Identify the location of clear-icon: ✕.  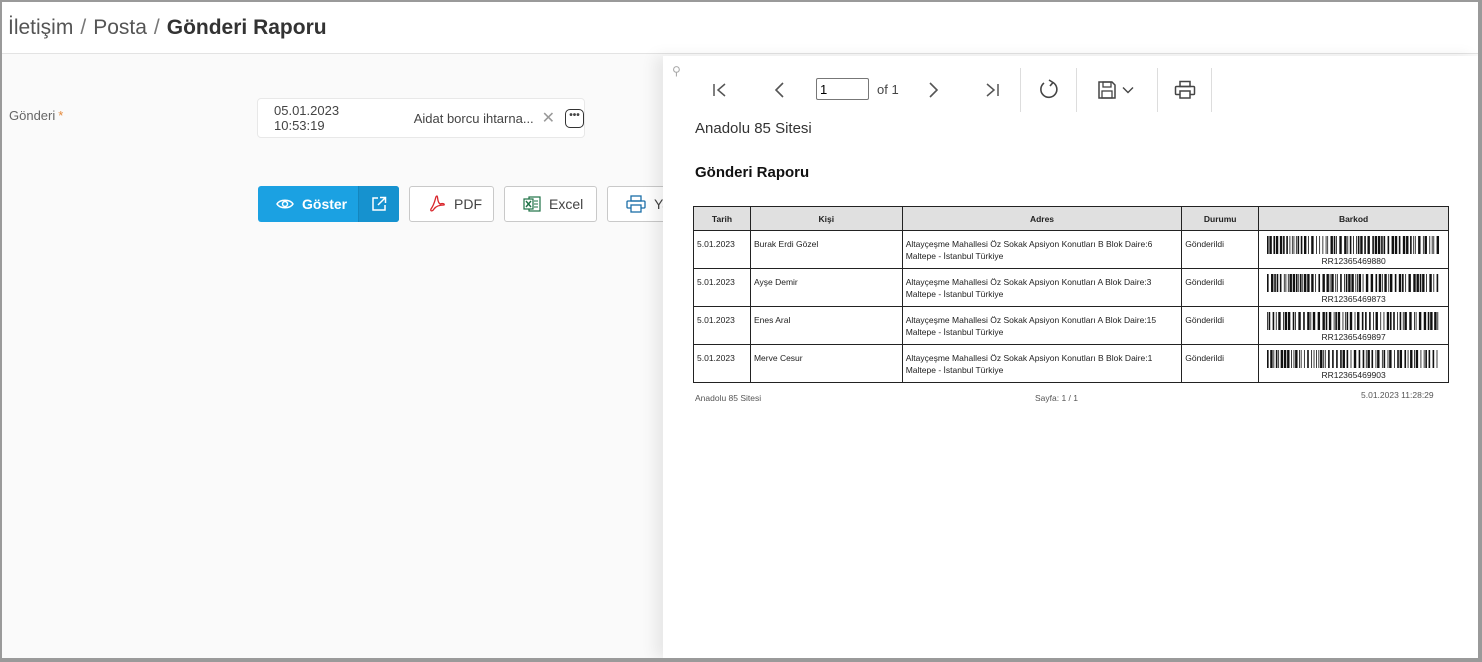
(548, 118).